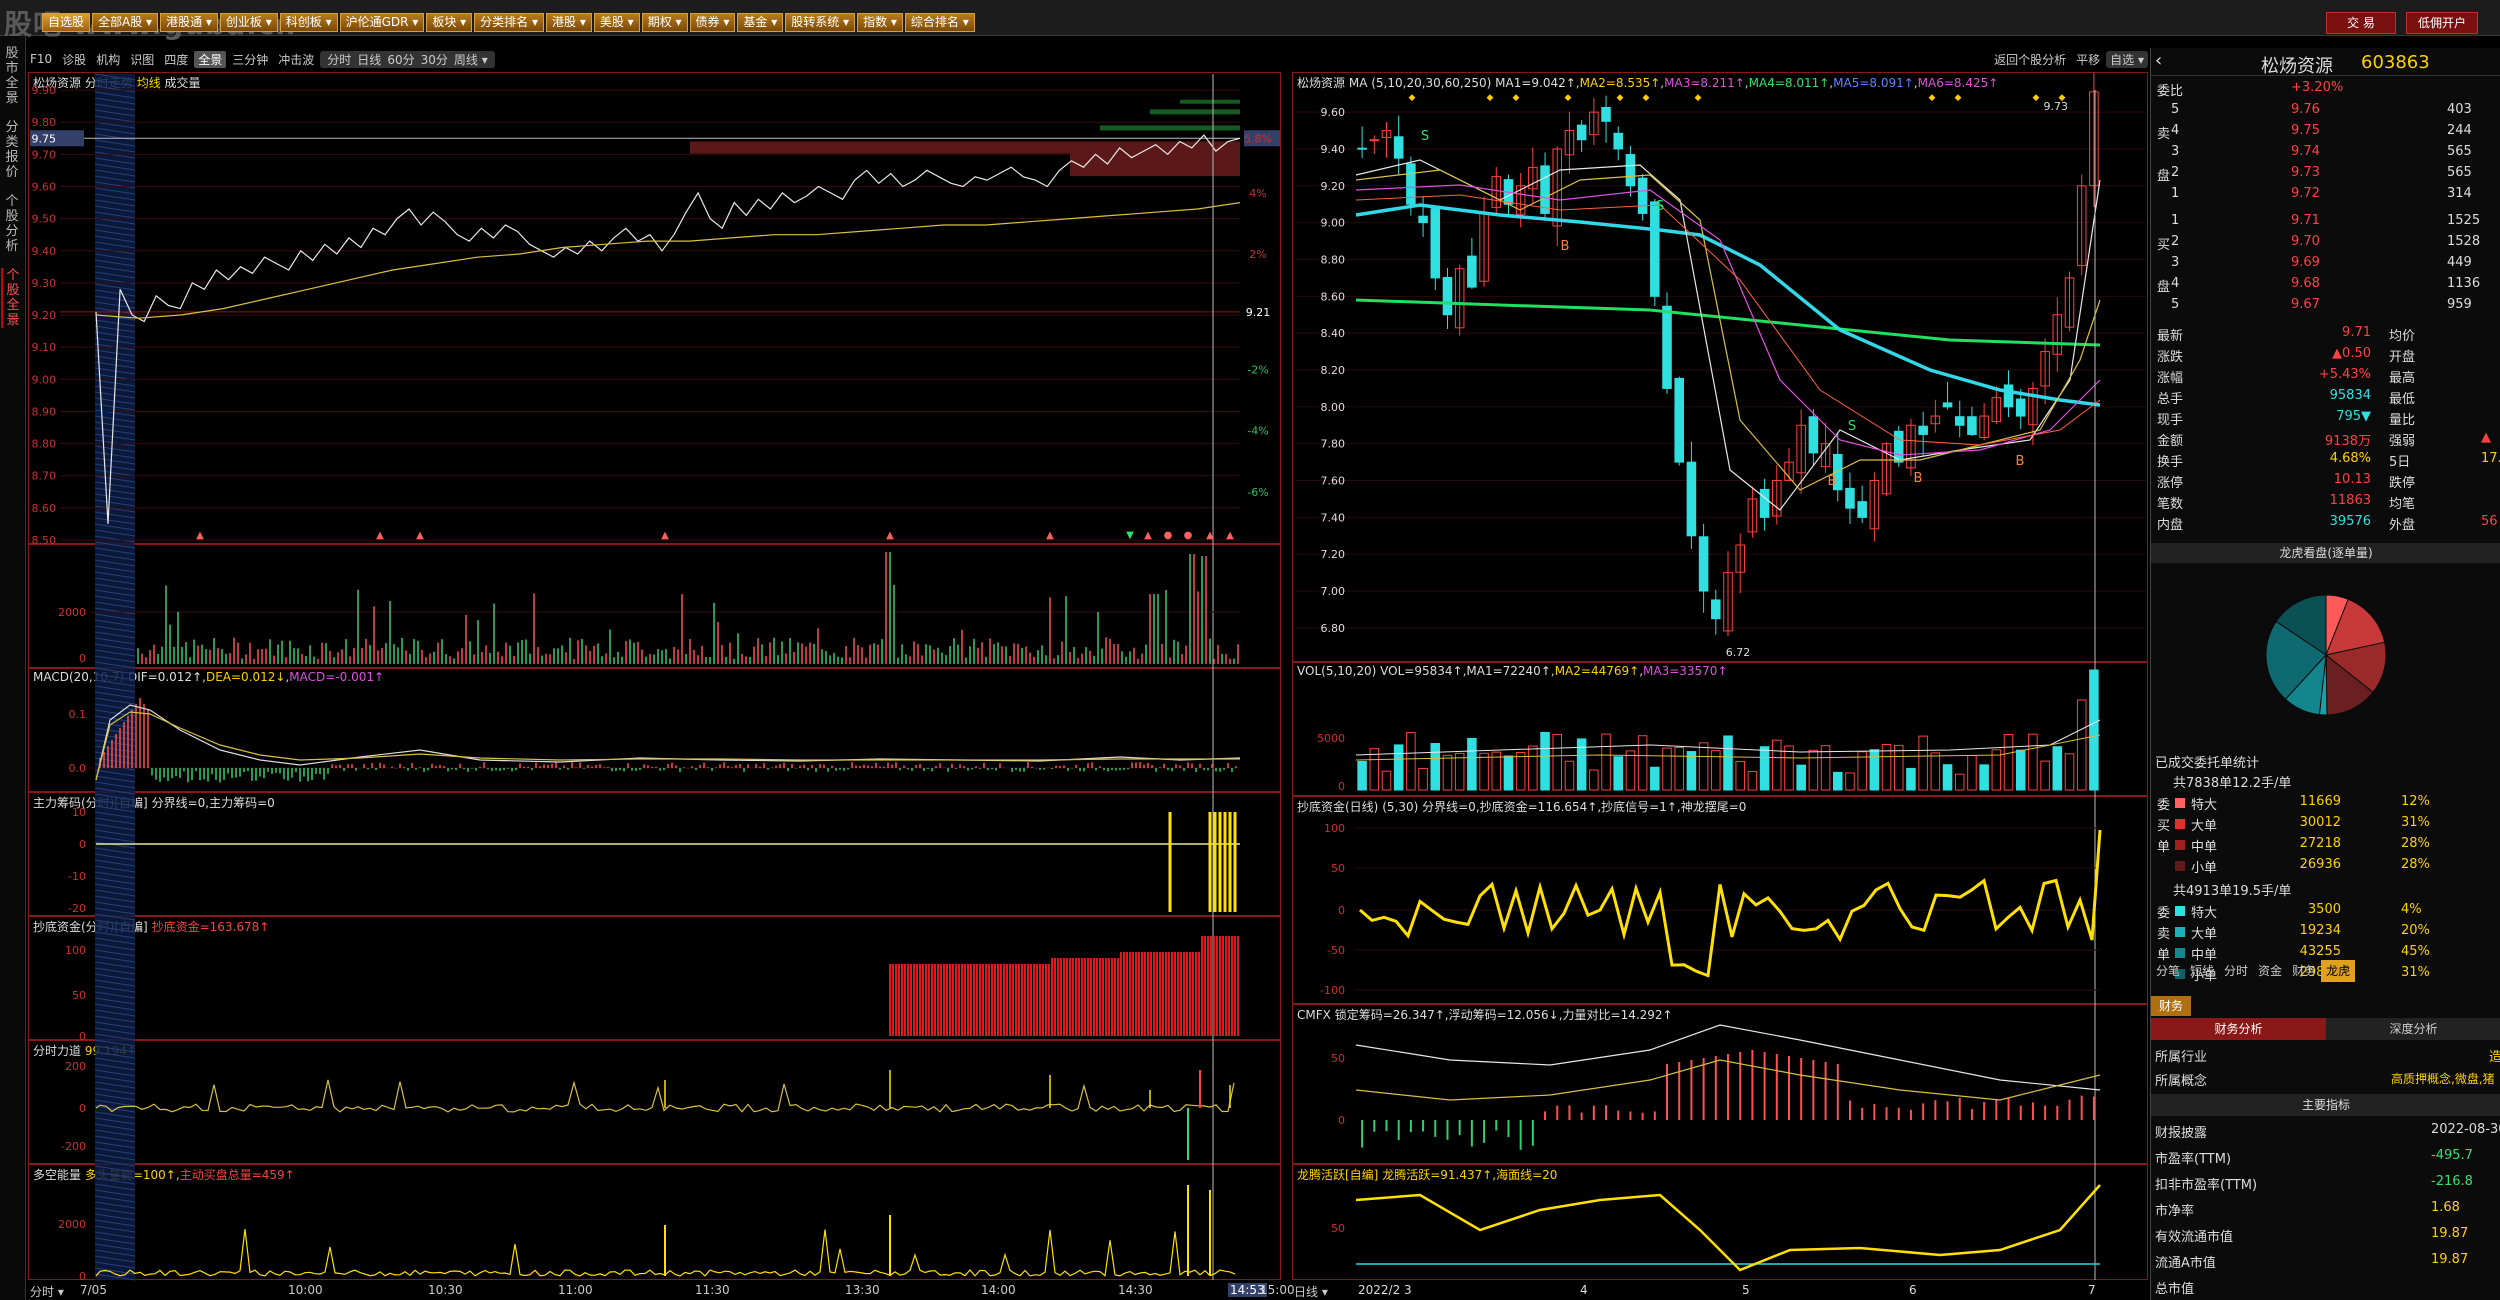 The image size is (2500, 1300). Describe the element at coordinates (2314, 1183) in the screenshot. I see `finance-row: 扣非市盈率(TTM) -216.8` at that location.